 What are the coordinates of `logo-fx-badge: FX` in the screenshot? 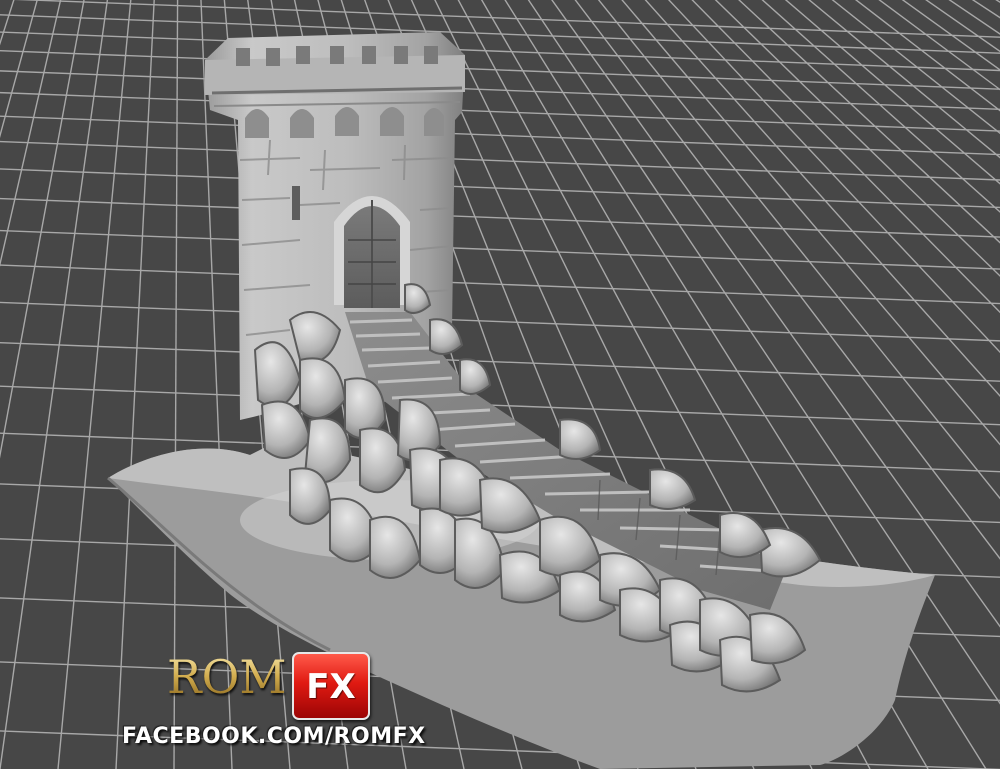 It's located at (331, 686).